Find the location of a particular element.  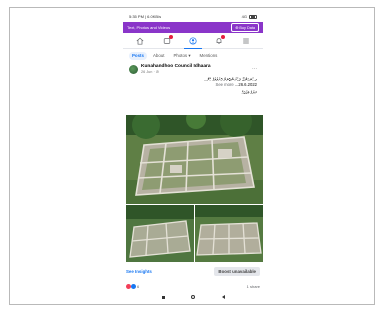

recents-button is located at coordinates (163, 297).